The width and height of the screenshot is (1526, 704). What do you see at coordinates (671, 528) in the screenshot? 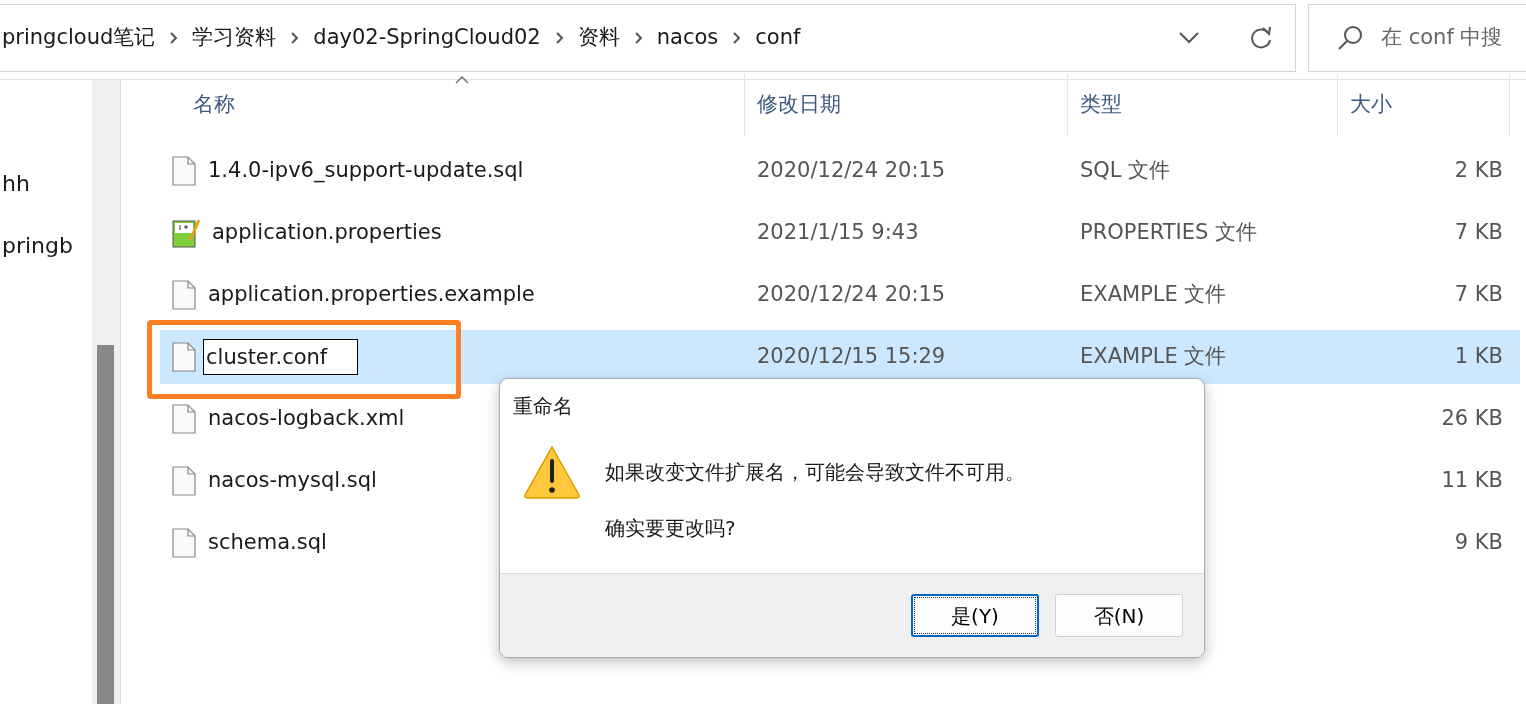
I see `dialog-question: 确实要更改吗?` at bounding box center [671, 528].